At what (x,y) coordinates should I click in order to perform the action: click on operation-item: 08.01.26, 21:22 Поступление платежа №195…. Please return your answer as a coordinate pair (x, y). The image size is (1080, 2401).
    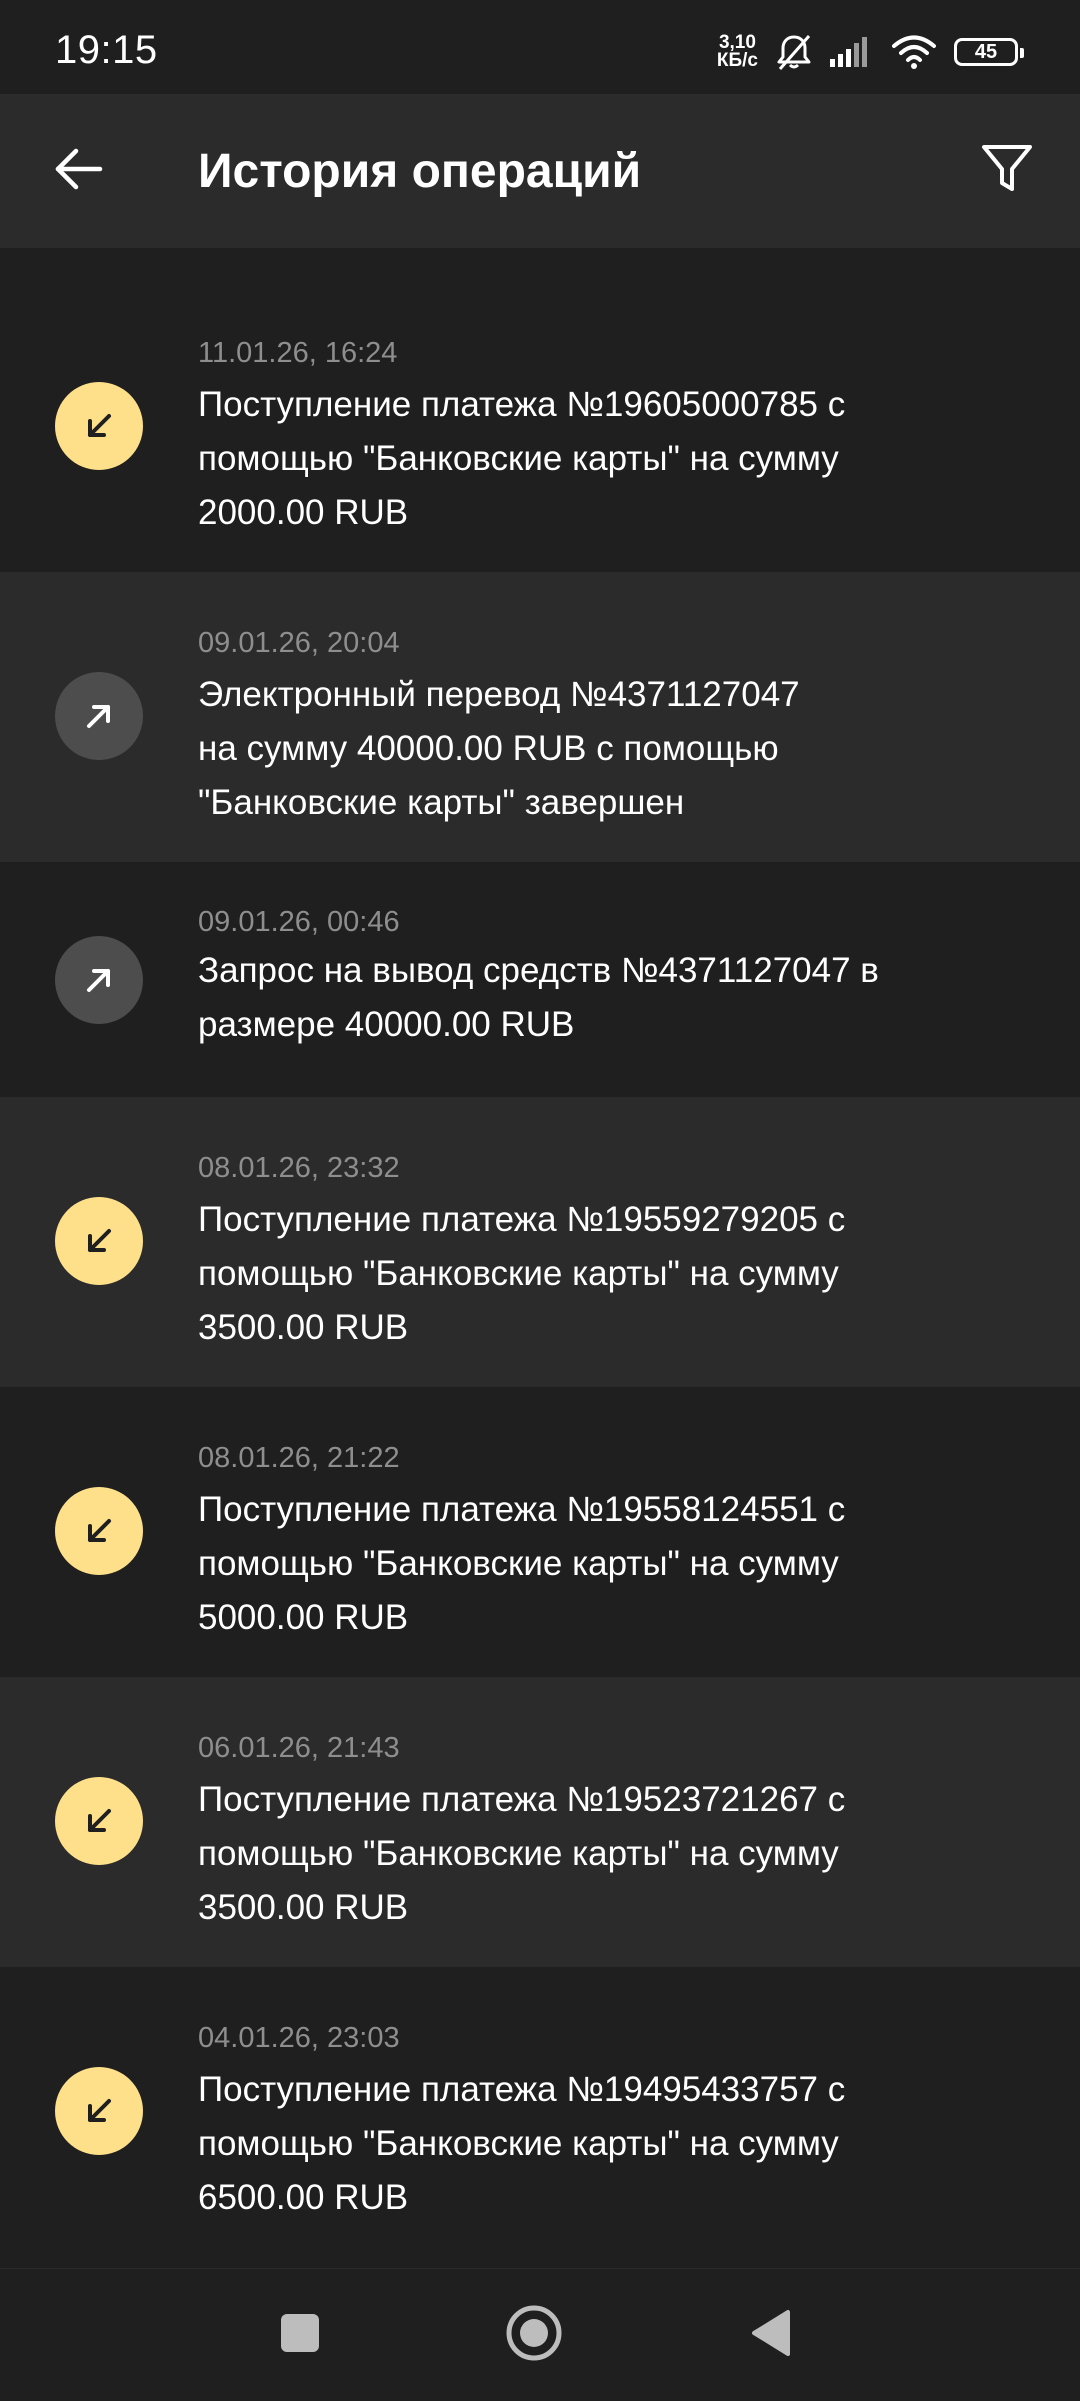
    Looking at the image, I should click on (540, 1532).